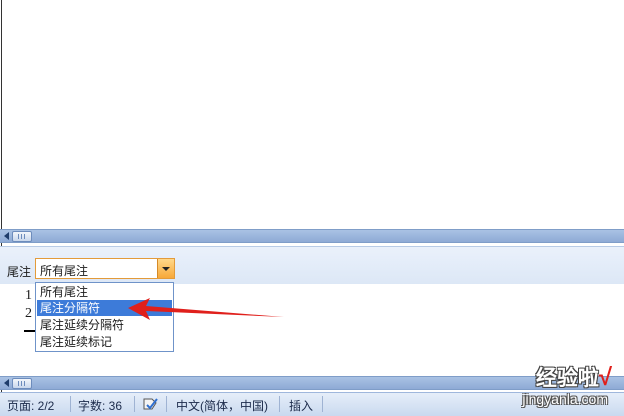 The height and width of the screenshot is (416, 624). Describe the element at coordinates (104, 342) in the screenshot. I see `dropdown-option-continuation-notice: 尾注延续标记` at that location.